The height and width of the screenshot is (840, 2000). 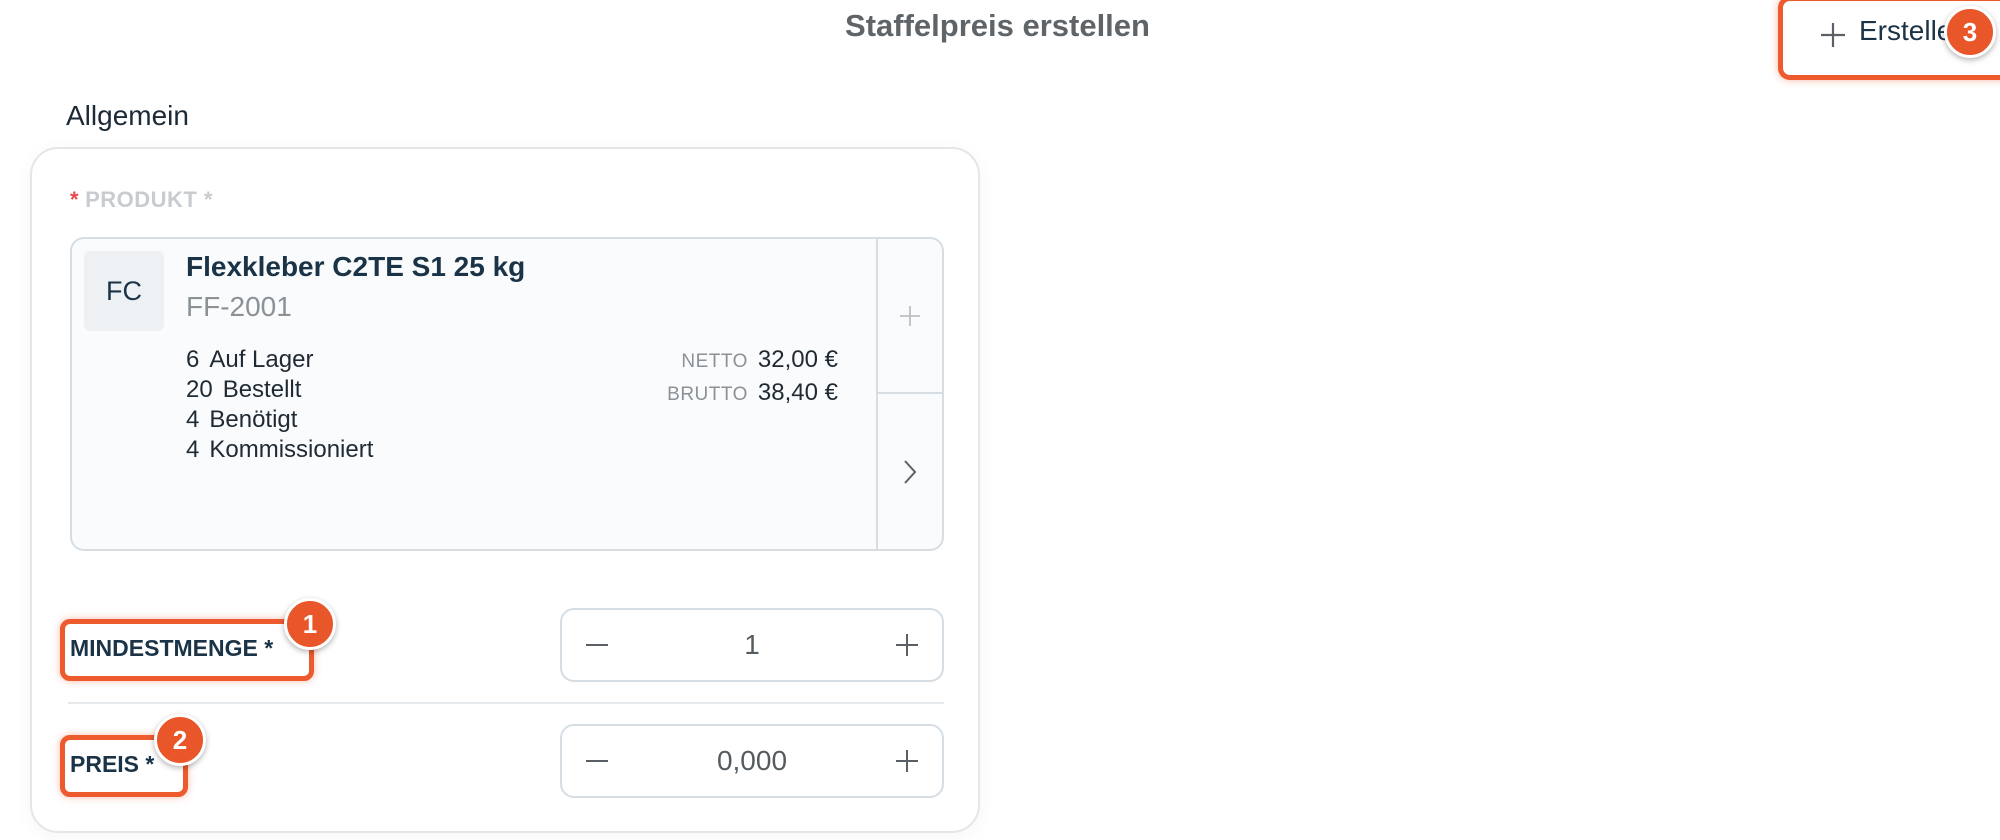 I want to click on price-label: NETTO, so click(x=714, y=361).